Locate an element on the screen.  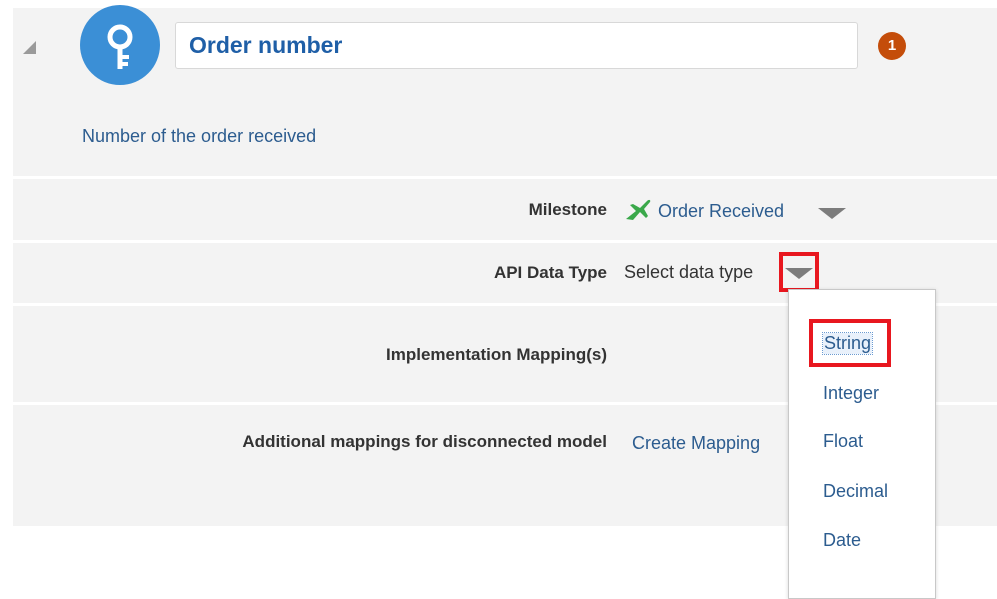
milestone-dropdown-button is located at coordinates (832, 215).